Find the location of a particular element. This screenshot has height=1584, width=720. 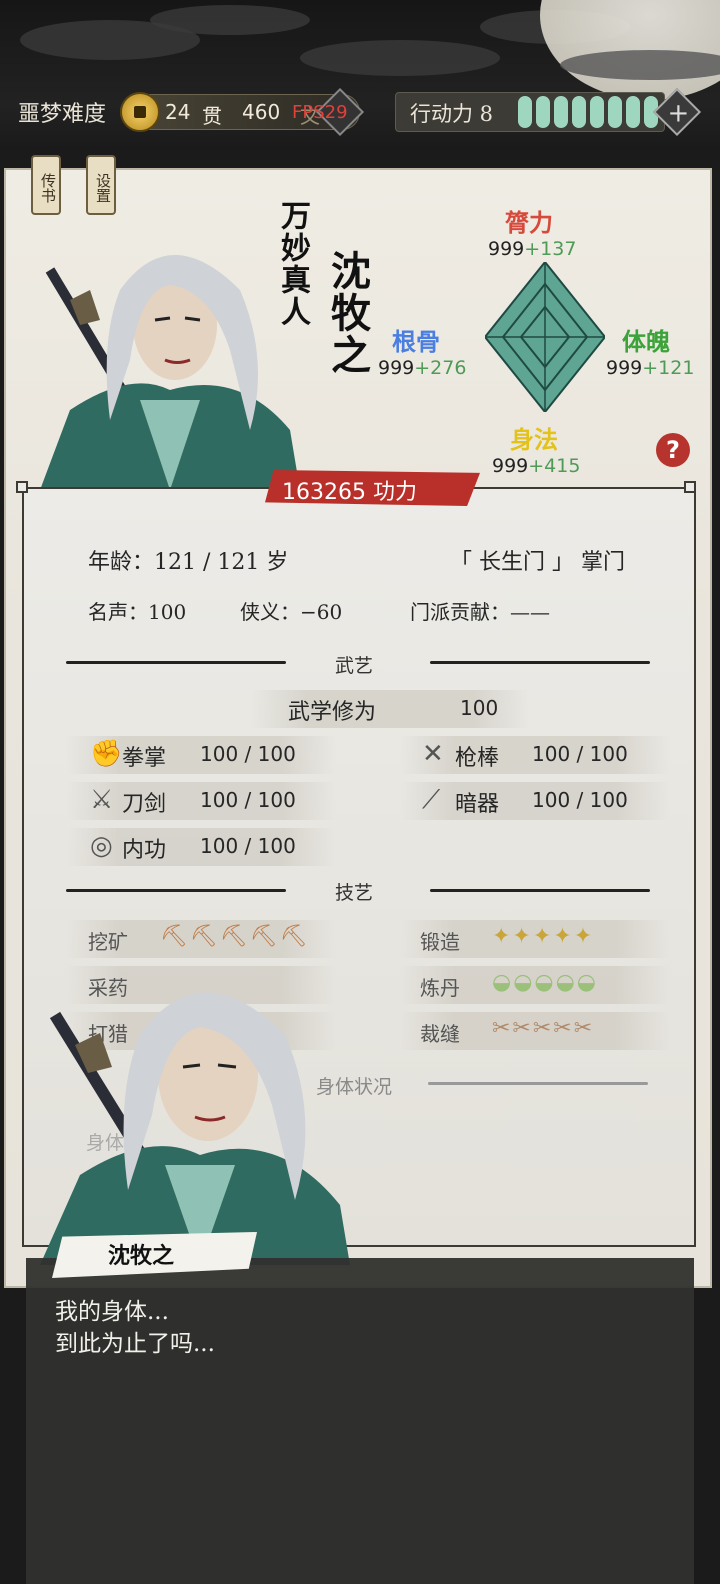

coin-icon is located at coordinates (140, 112).